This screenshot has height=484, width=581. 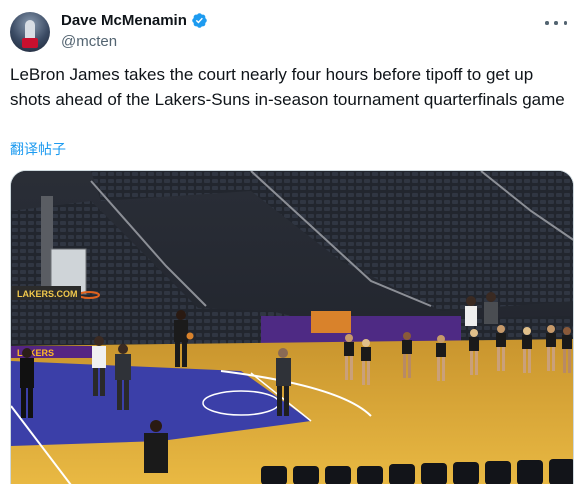 What do you see at coordinates (124, 20) in the screenshot?
I see `display-name: Dave McMenamin` at bounding box center [124, 20].